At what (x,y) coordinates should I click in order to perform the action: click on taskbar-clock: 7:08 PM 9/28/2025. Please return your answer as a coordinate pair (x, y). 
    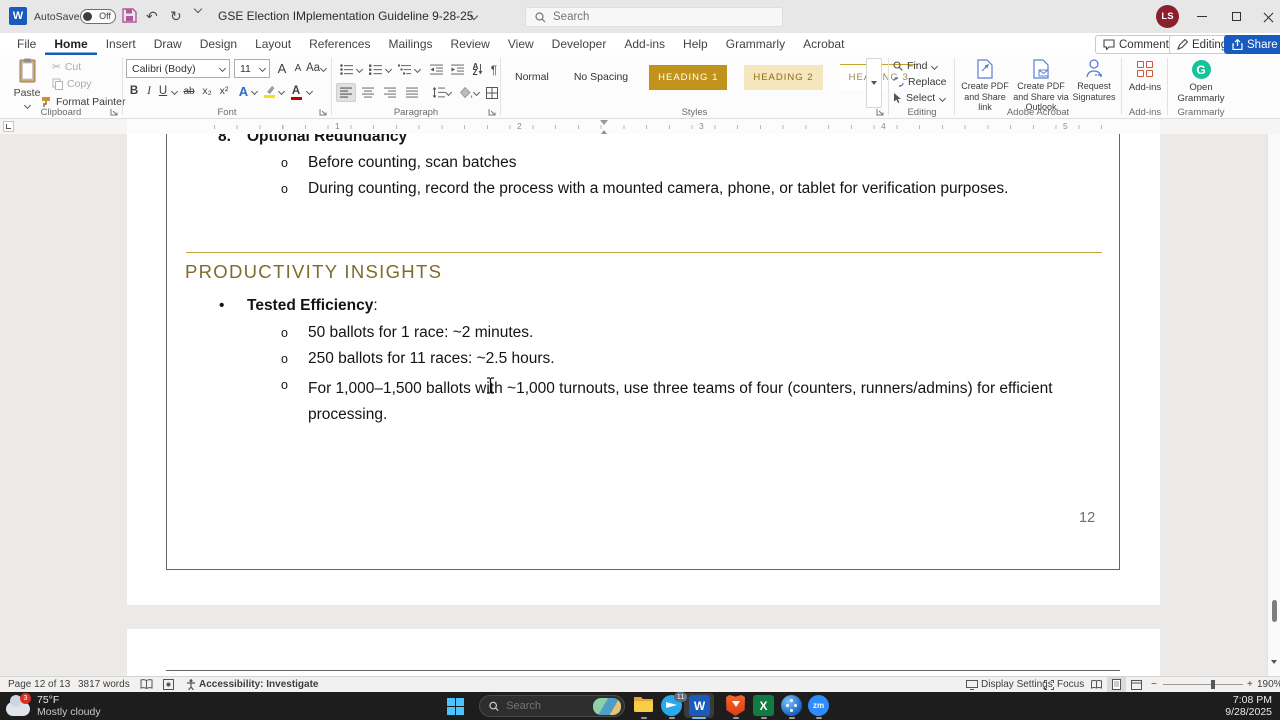
    Looking at the image, I should click on (1248, 706).